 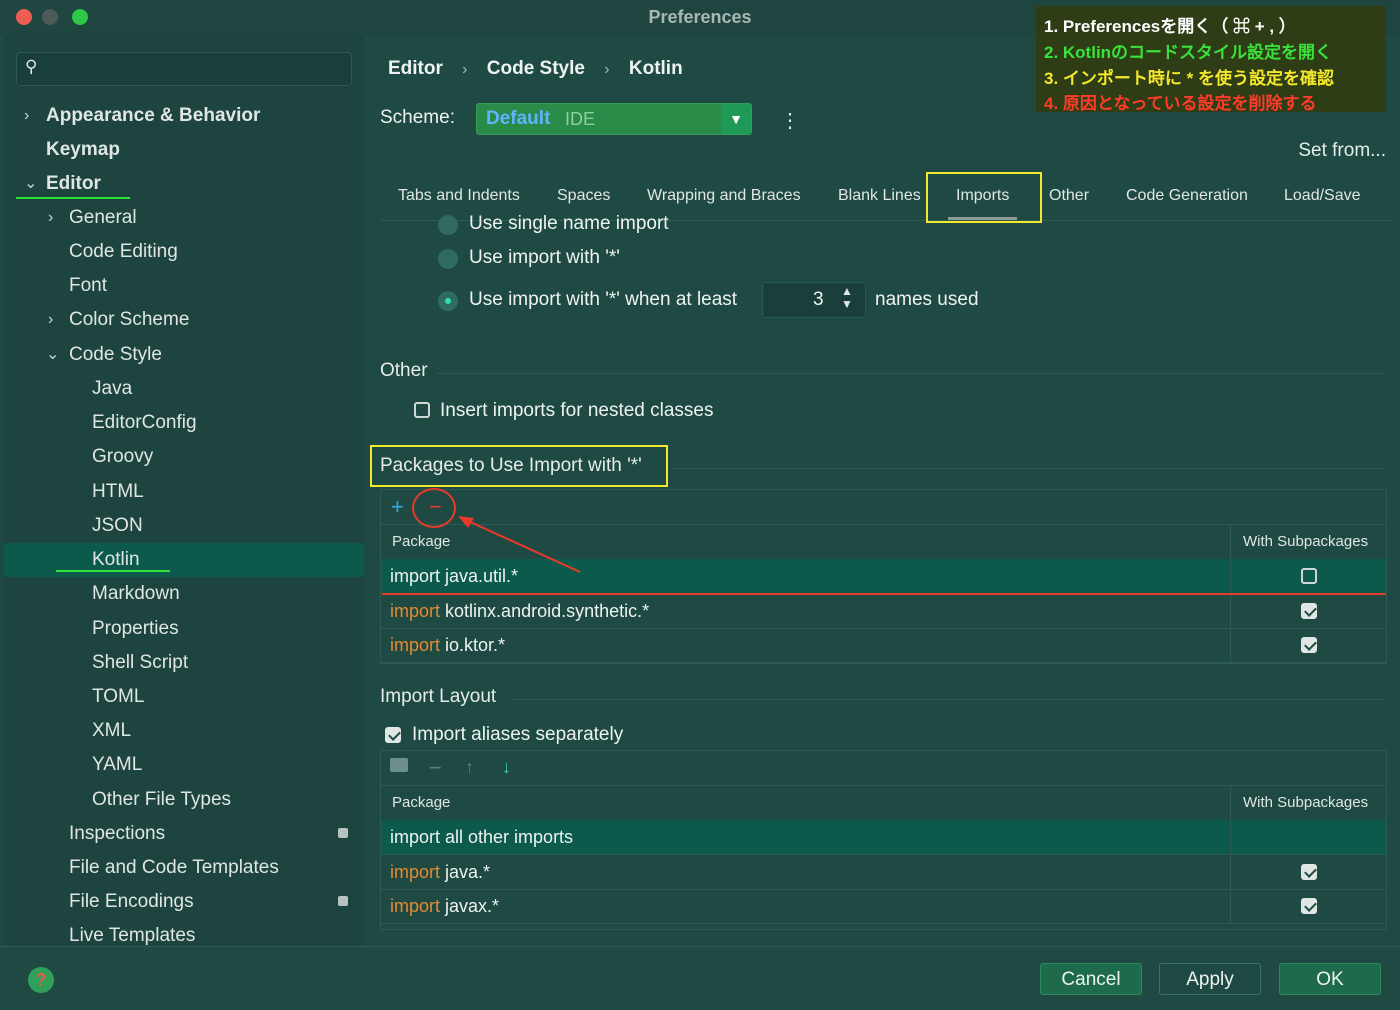 I want to click on sidebar-item-font: Font, so click(x=184, y=286).